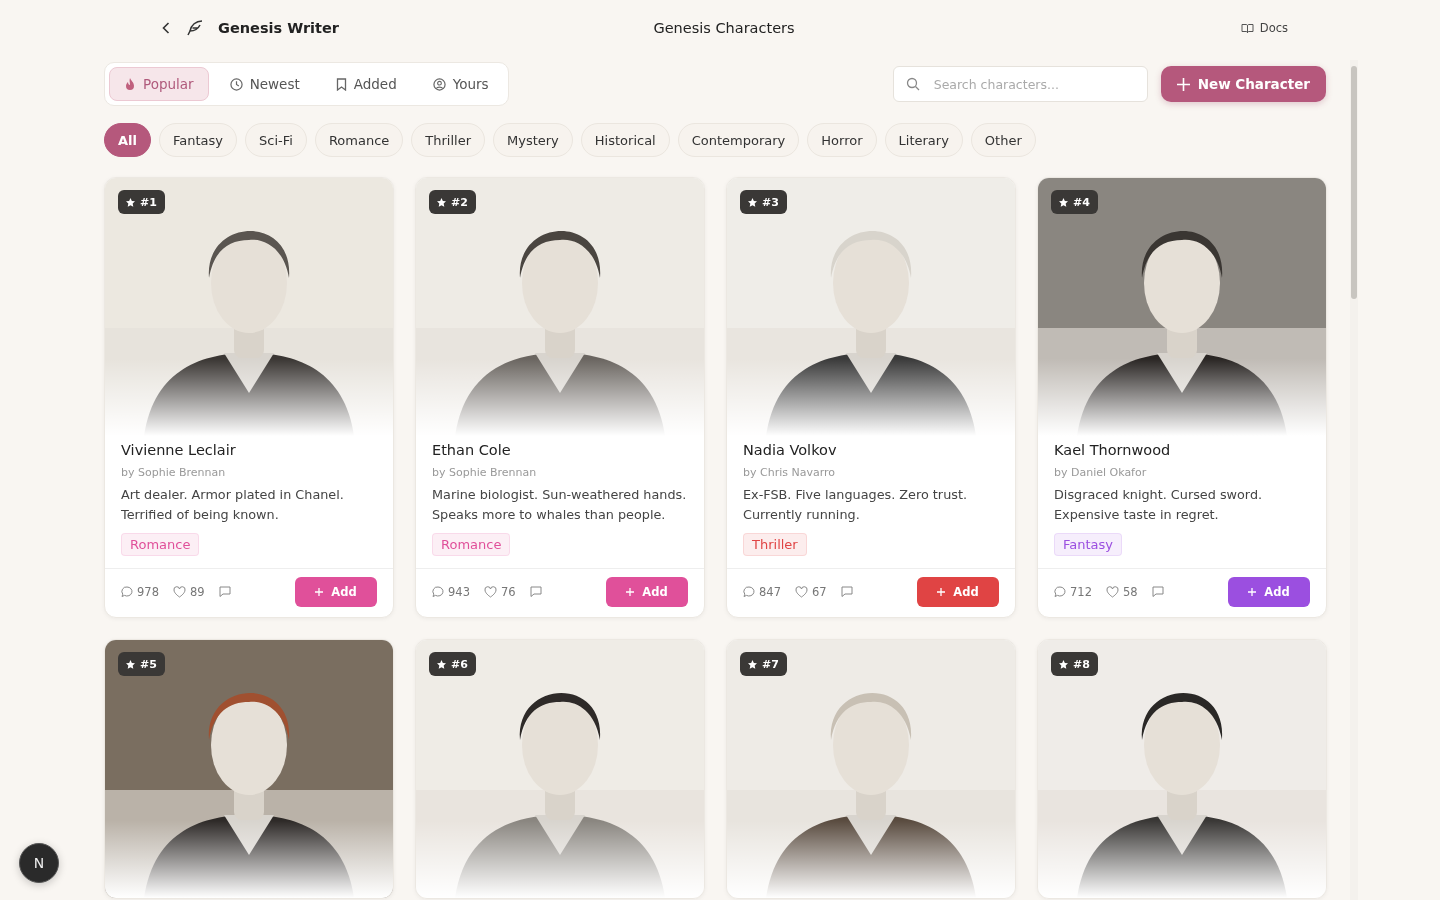  I want to click on genre-tag: Thriller, so click(775, 544).